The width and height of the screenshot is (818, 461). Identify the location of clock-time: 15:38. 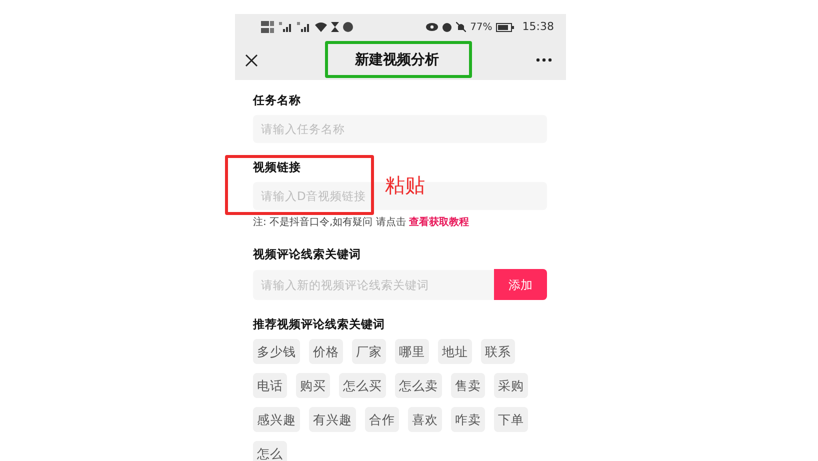
(538, 26).